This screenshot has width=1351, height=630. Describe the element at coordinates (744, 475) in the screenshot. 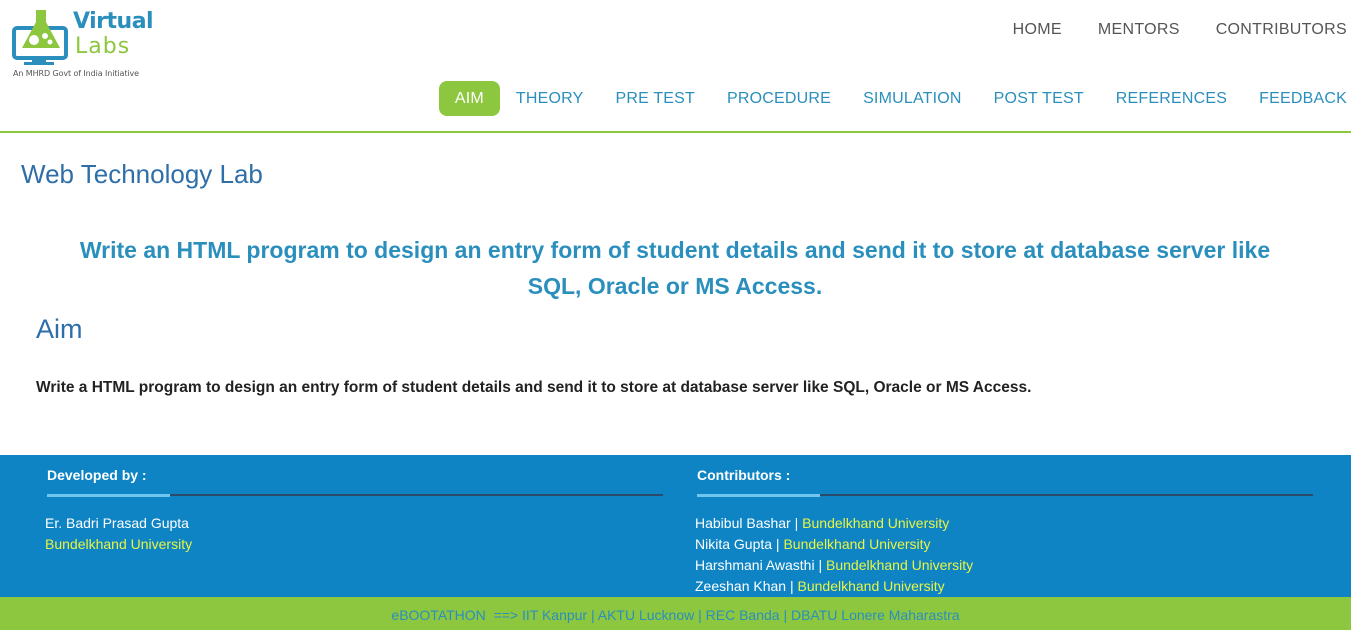

I see `contributors-label: Contributors :` at that location.